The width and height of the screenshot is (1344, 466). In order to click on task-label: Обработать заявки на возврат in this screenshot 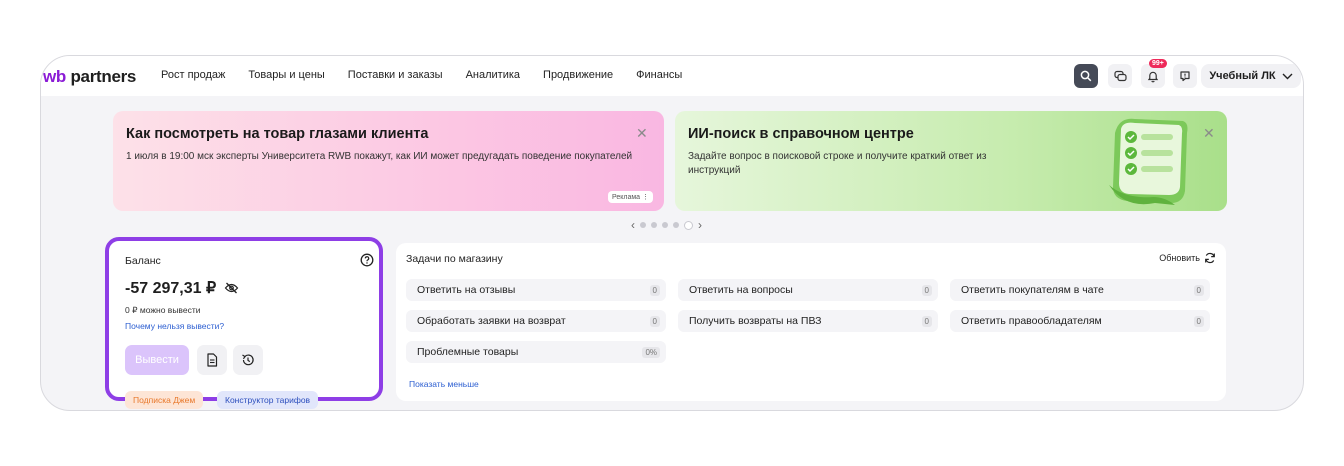, I will do `click(491, 321)`.